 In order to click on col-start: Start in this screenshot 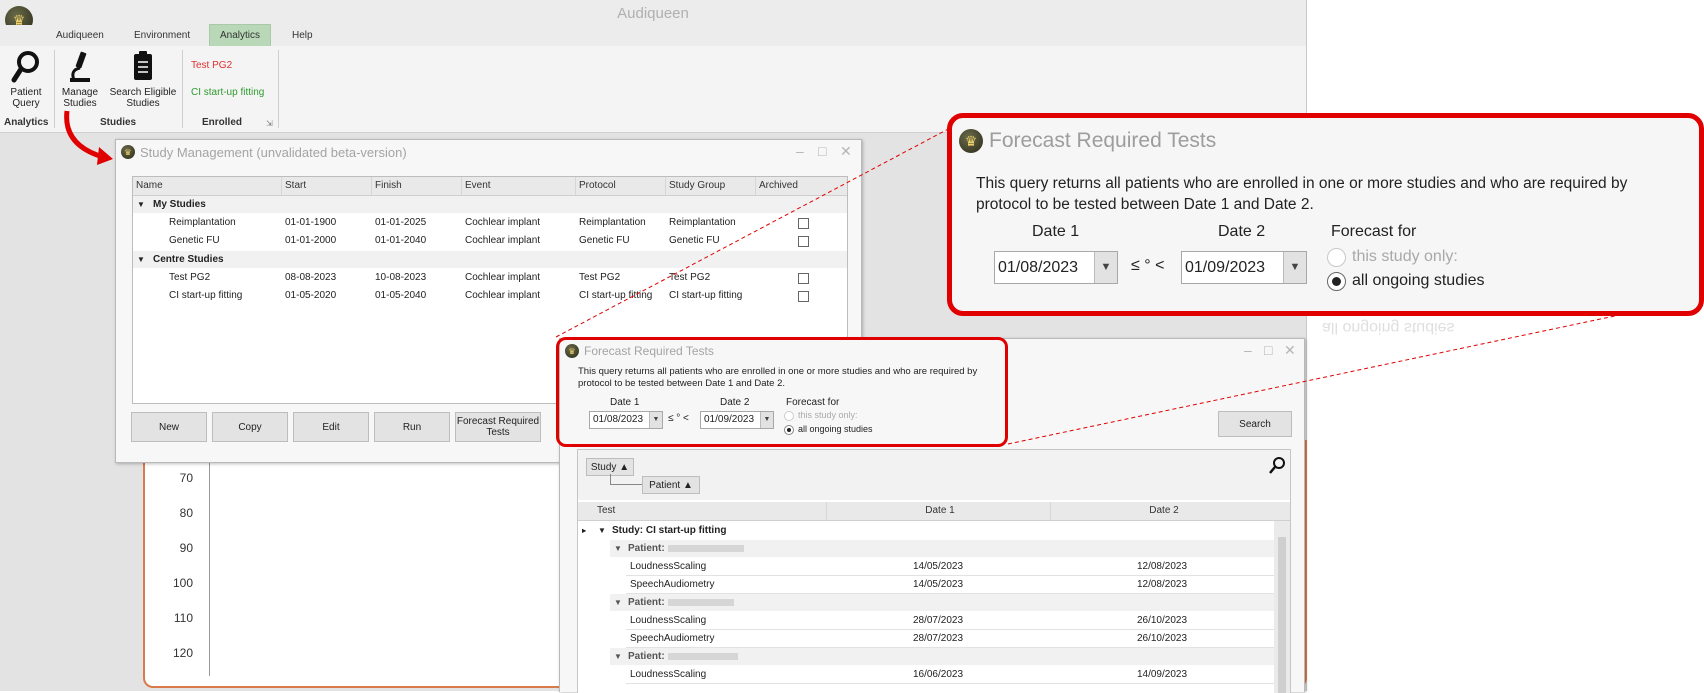, I will do `click(326, 186)`.